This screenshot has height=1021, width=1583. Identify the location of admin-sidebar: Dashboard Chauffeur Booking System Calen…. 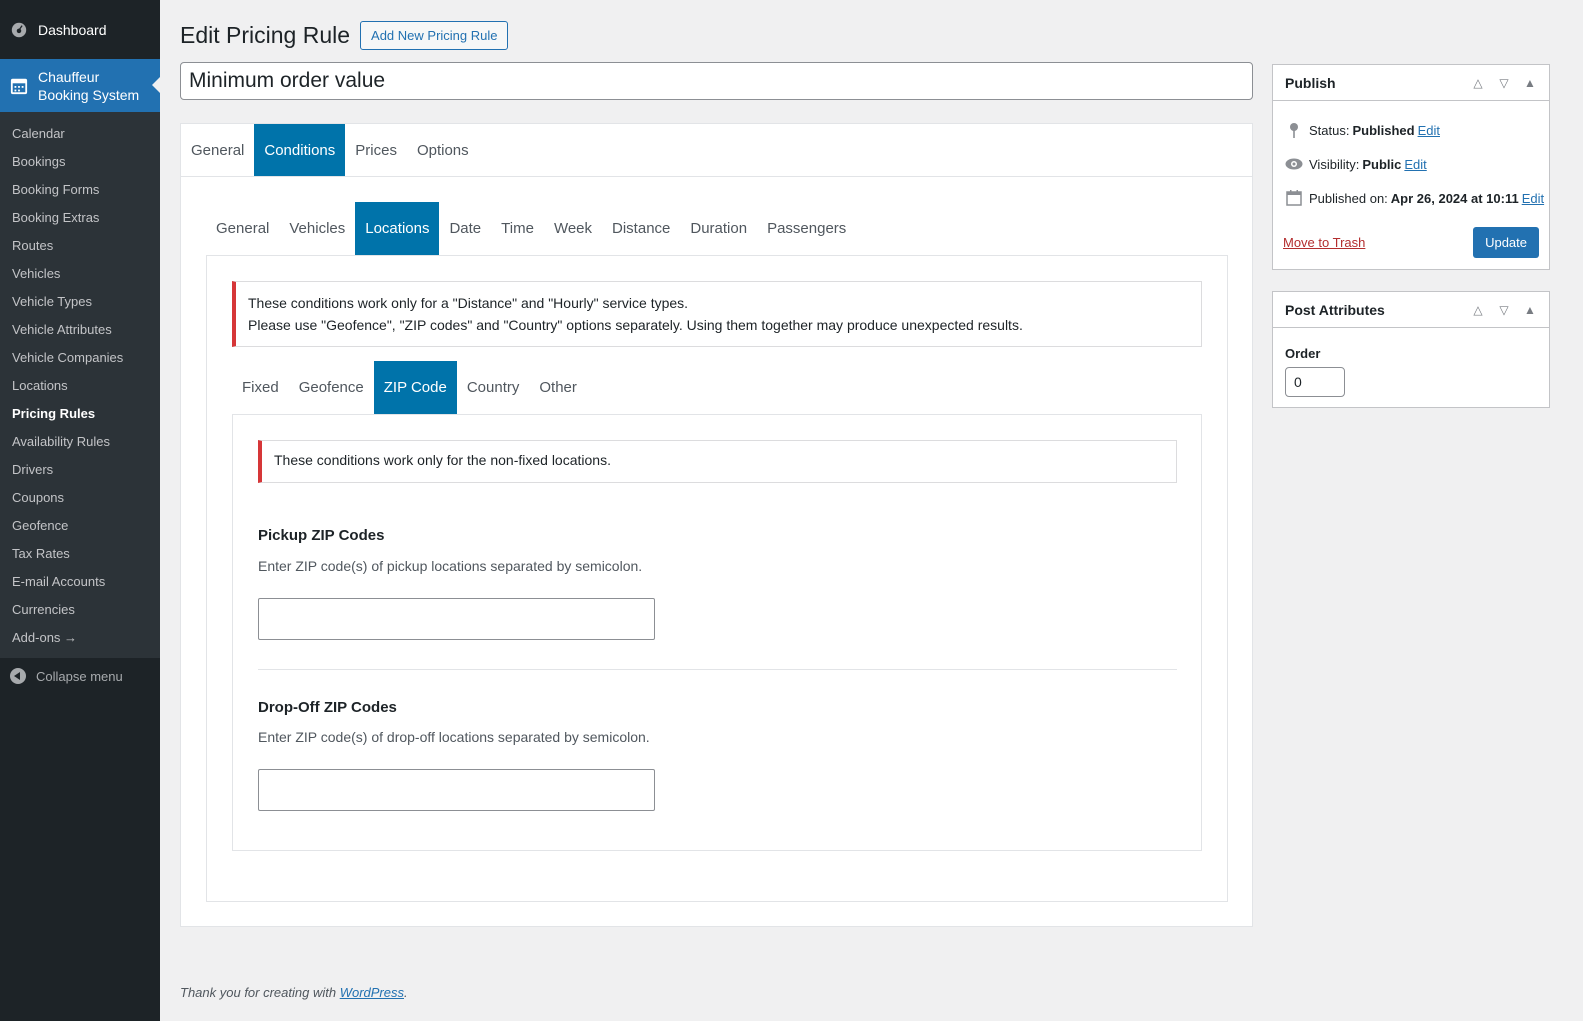
(80, 510).